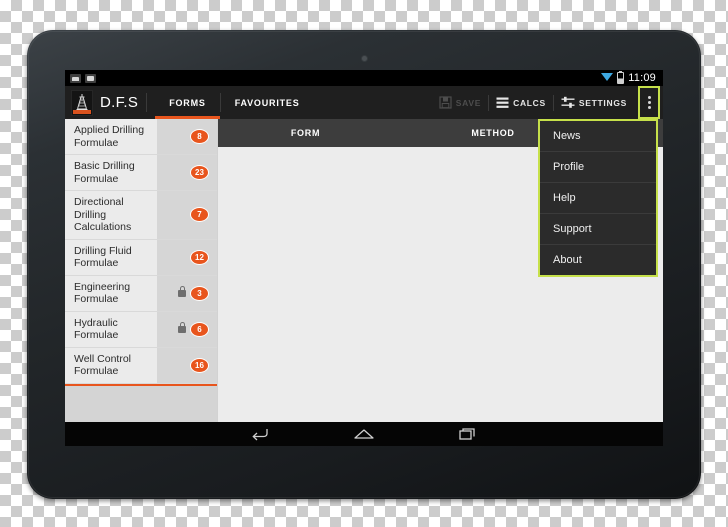  I want to click on sidebar-item-label: Drilling Fluid Formulae, so click(103, 257).